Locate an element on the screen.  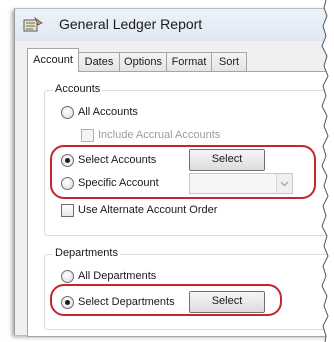
tab-sort: Sort is located at coordinates (229, 61).